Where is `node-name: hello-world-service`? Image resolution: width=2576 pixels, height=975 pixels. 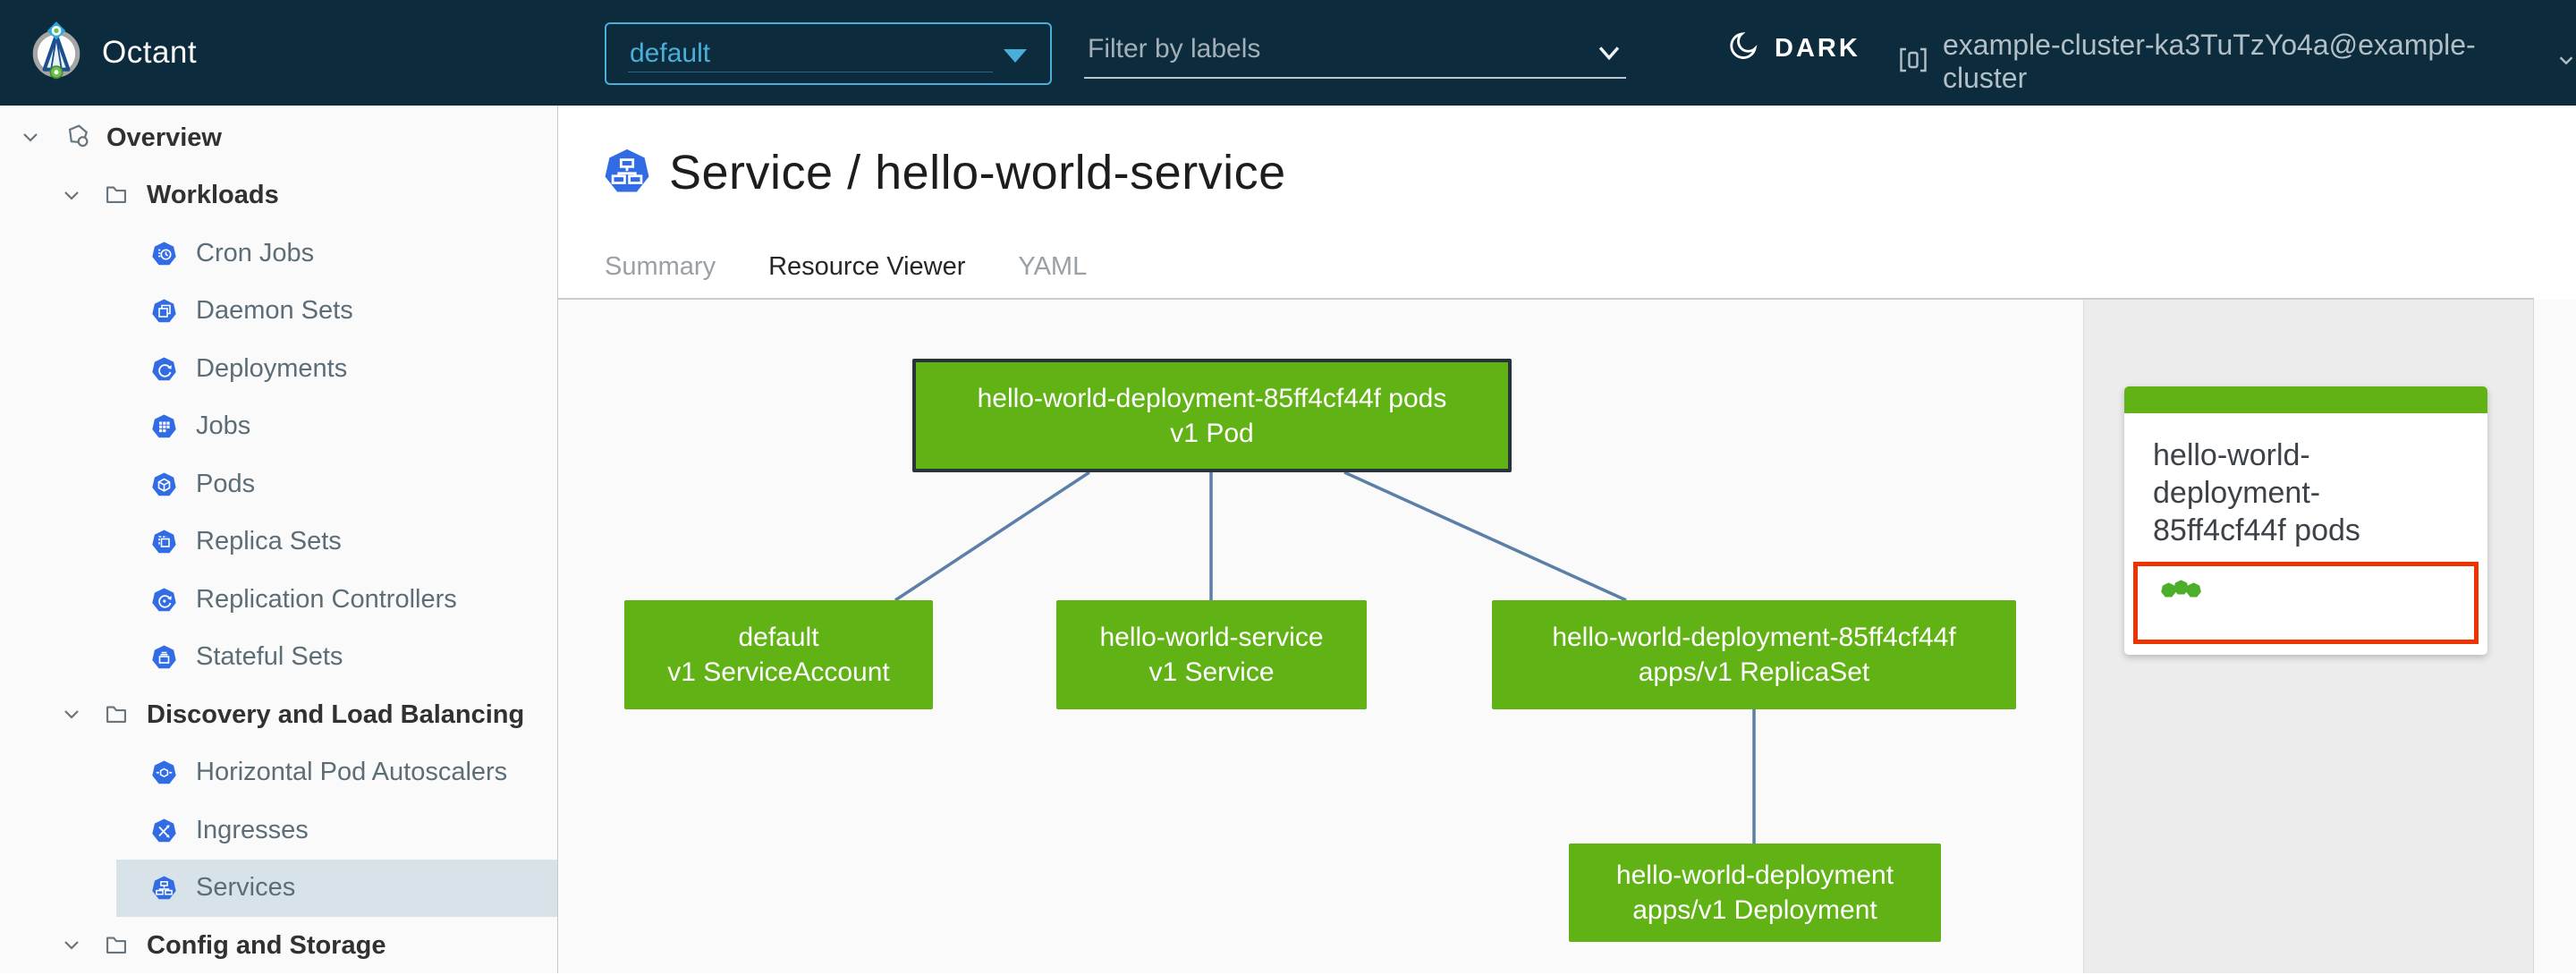
node-name: hello-world-service is located at coordinates (1211, 637).